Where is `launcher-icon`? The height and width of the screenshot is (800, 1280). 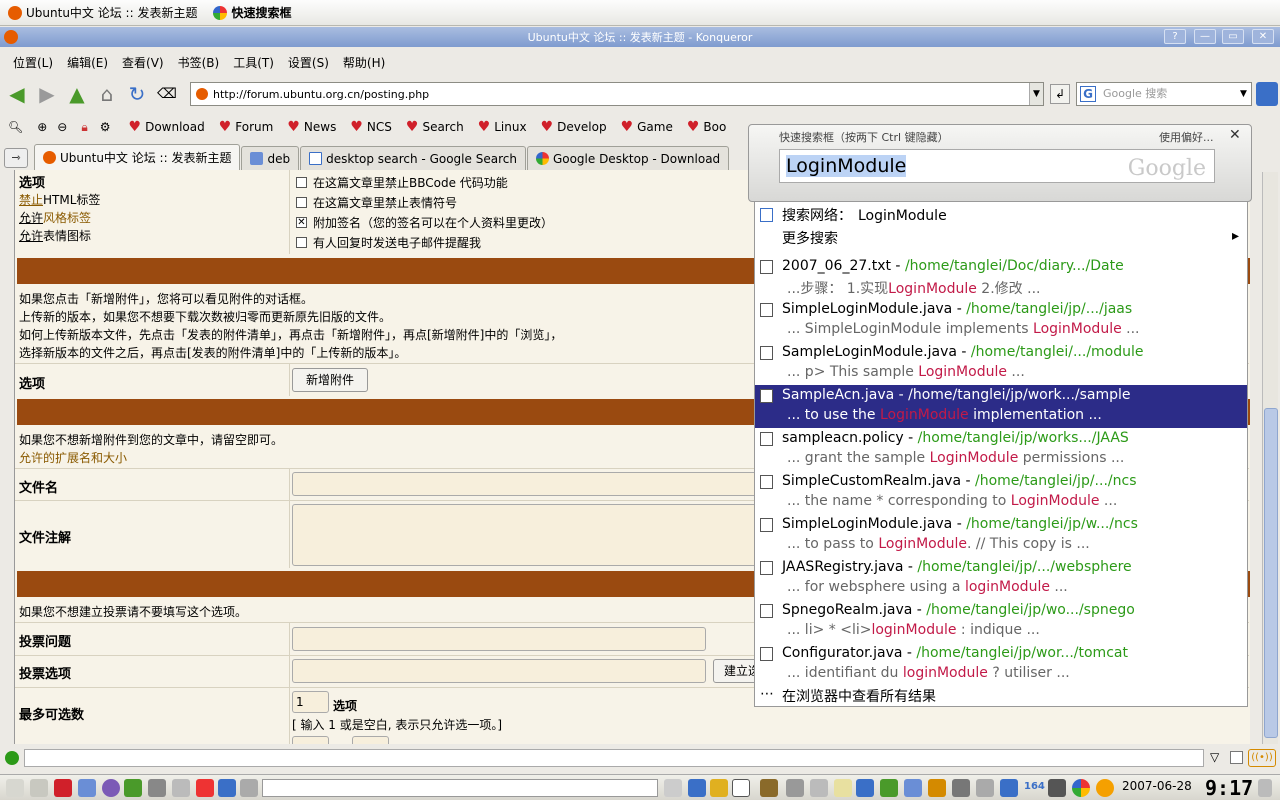
launcher-icon is located at coordinates (39, 788).